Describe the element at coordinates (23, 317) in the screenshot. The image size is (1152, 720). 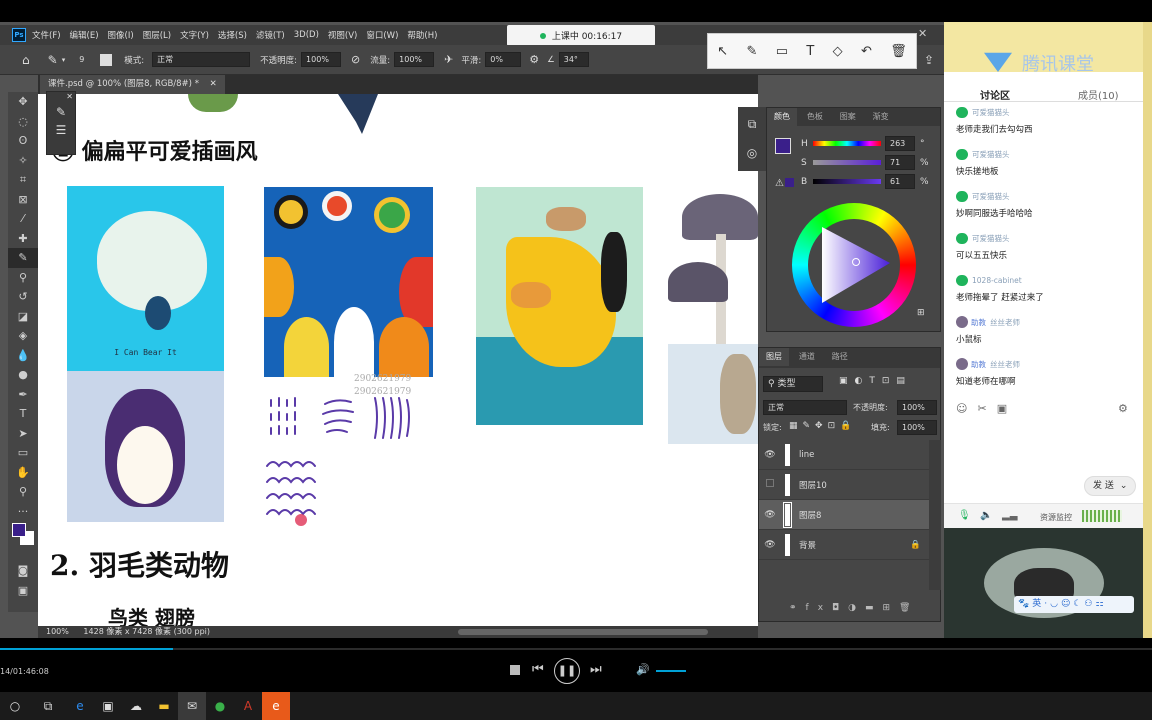
I see `eraser-tool-icon: ◪` at that location.